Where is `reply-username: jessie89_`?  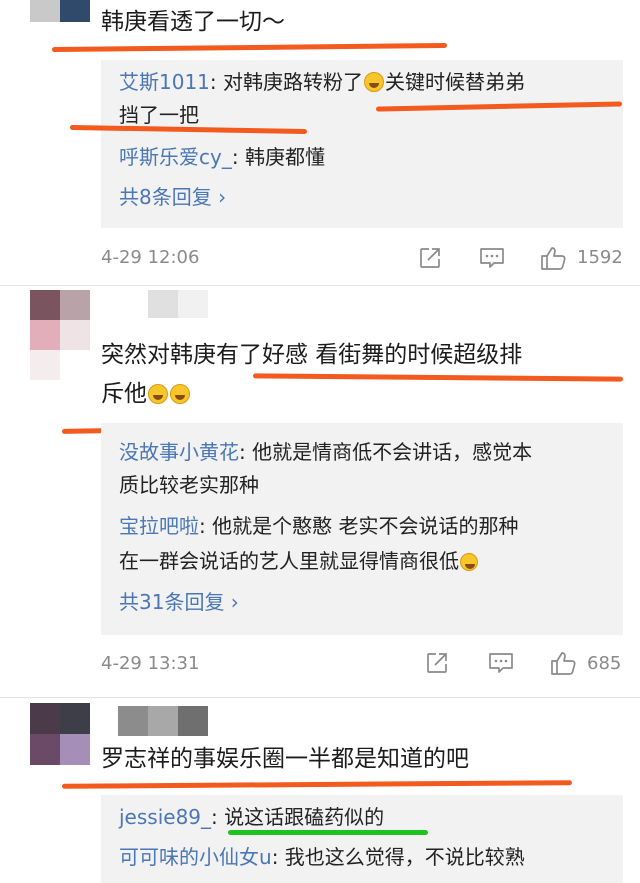 reply-username: jessie89_ is located at coordinates (165, 817).